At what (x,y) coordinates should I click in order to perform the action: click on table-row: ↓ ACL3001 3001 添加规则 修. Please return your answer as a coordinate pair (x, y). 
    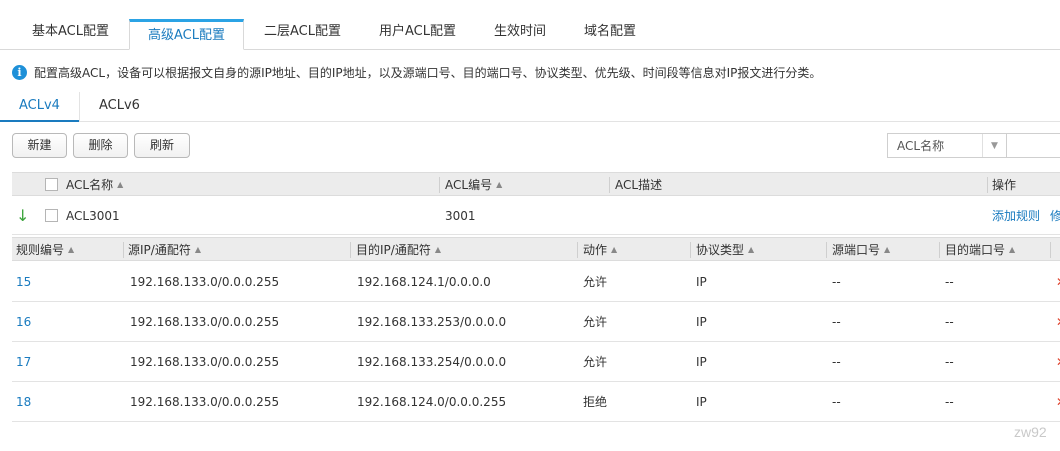
    Looking at the image, I should click on (536, 216).